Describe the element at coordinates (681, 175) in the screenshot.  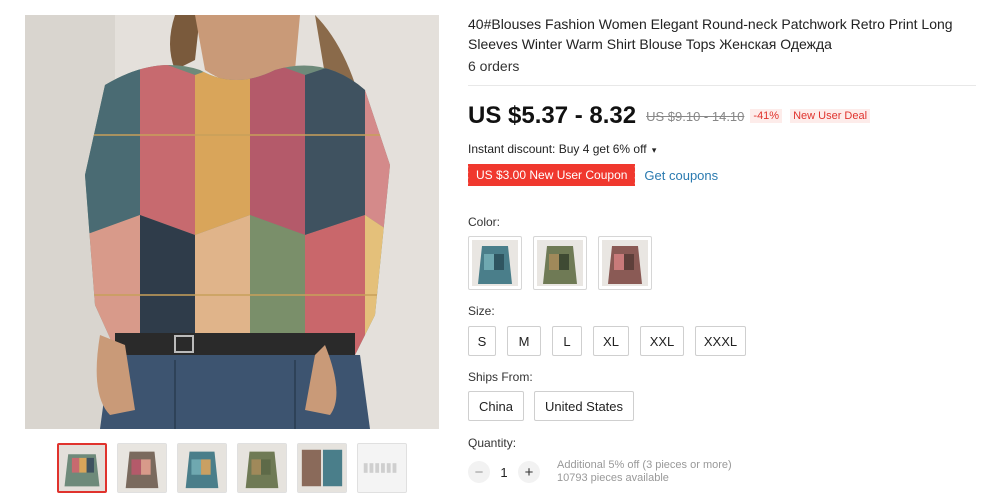
I see `get-coupons-link: Get coupons` at that location.